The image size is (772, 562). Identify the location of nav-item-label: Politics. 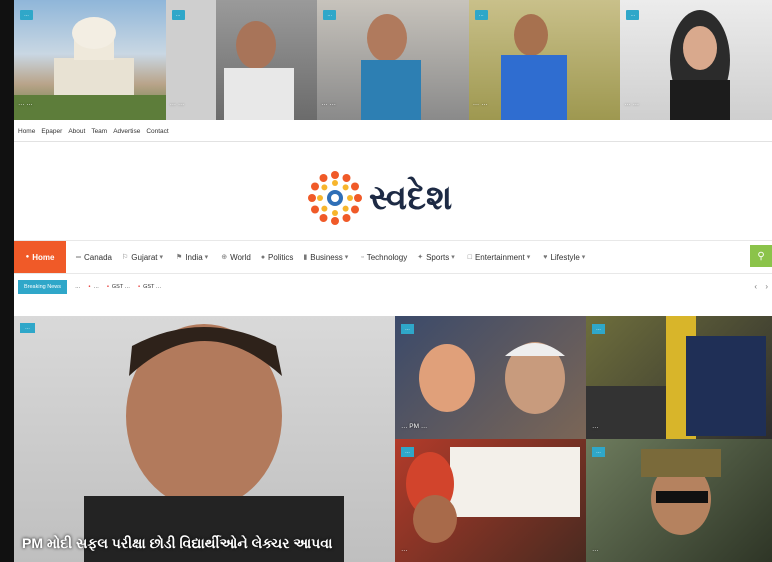
(281, 257).